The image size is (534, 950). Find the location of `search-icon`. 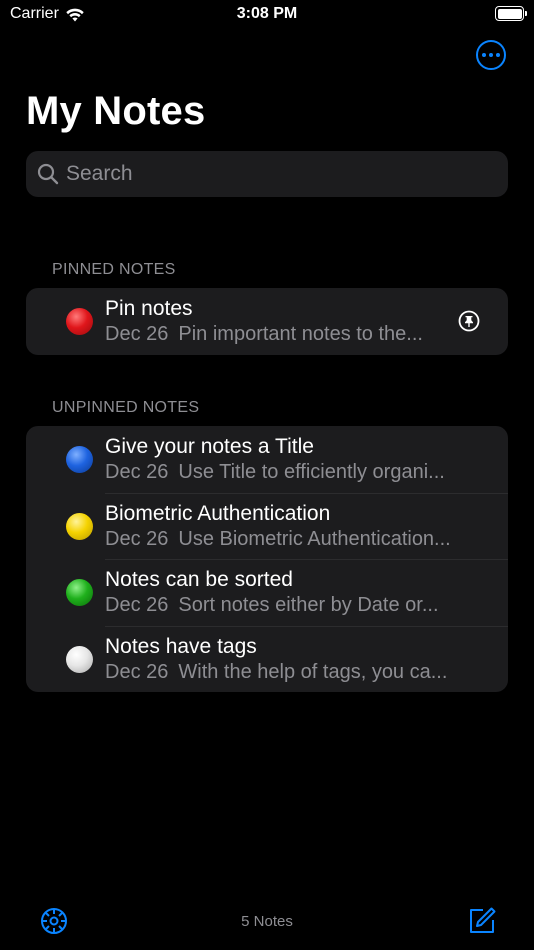

search-icon is located at coordinates (48, 174).